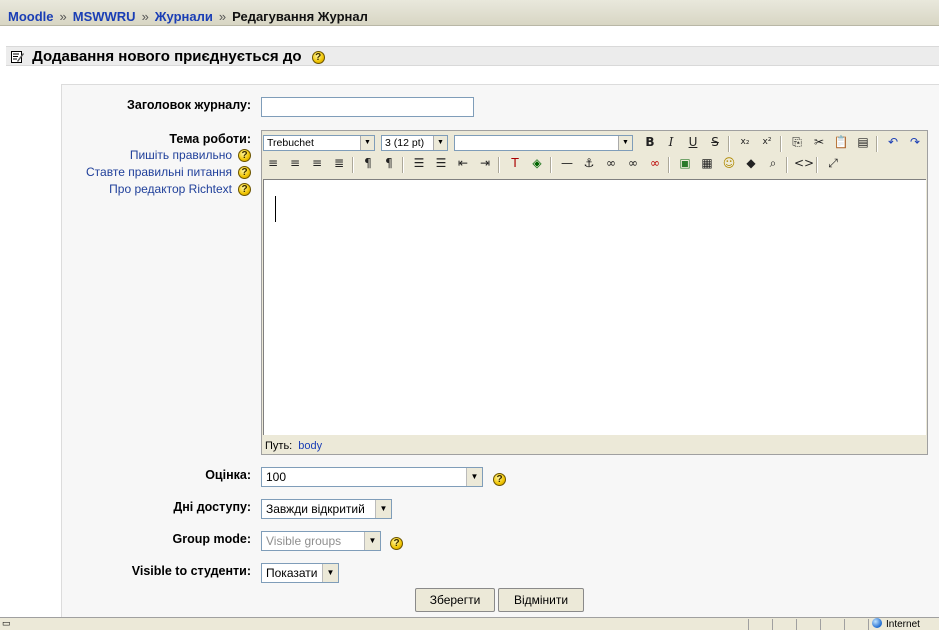 Image resolution: width=939 pixels, height=630 pixels. Describe the element at coordinates (767, 142) in the screenshot. I see `superscript-icon: x²` at that location.